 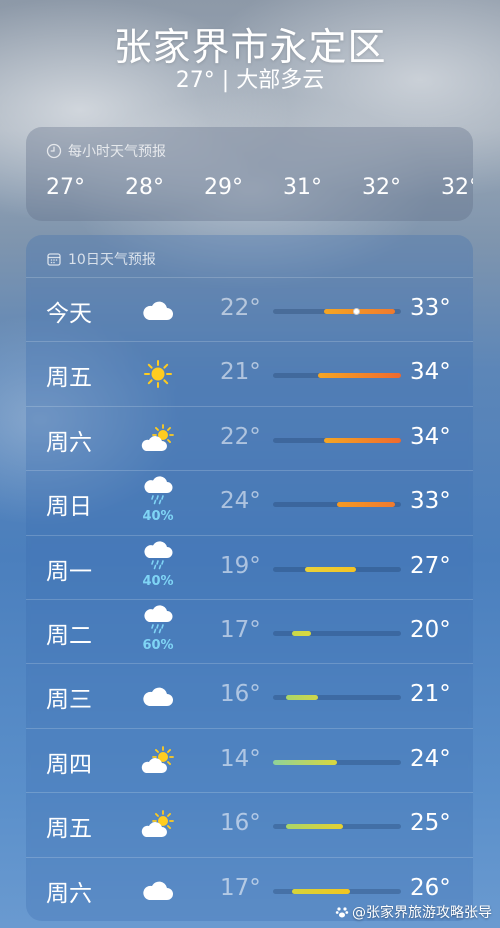 I want to click on high-temperature: 25°, so click(x=430, y=823).